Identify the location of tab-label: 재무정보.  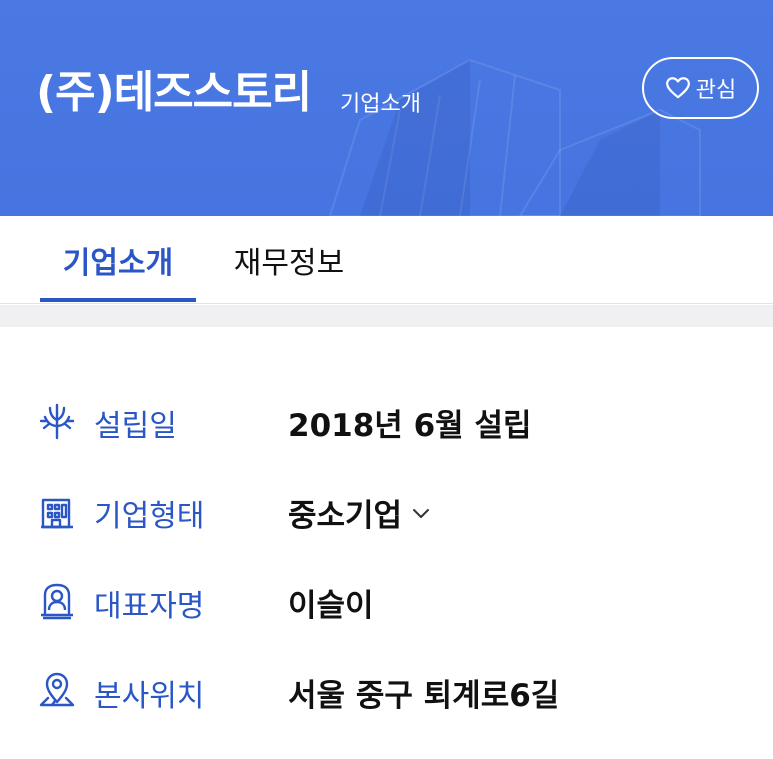
(289, 263).